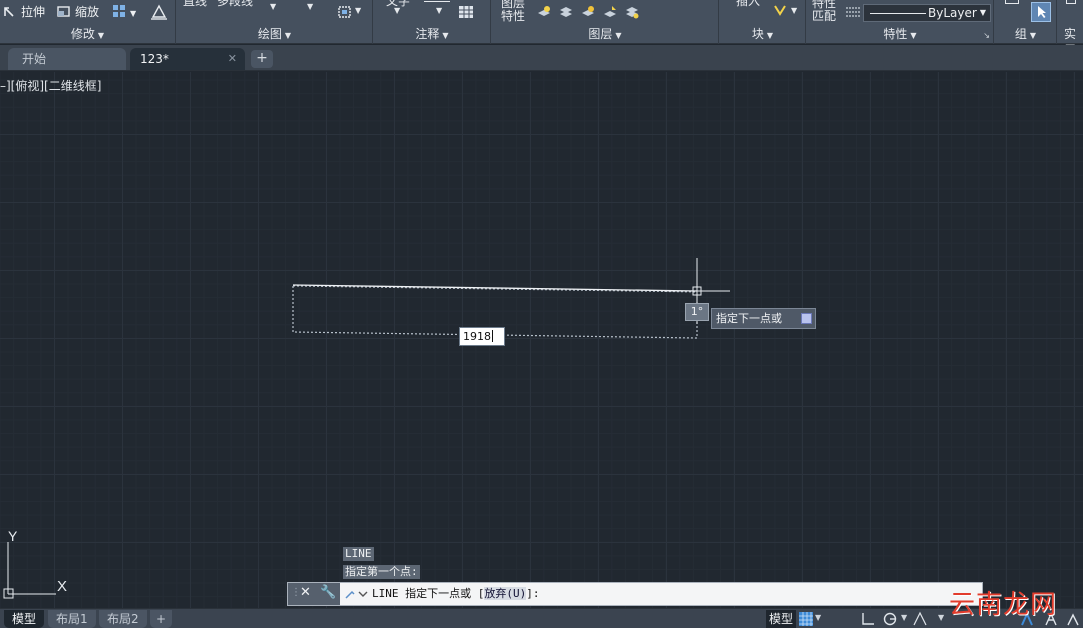 Image resolution: width=1083 pixels, height=628 pixels. What do you see at coordinates (505, 593) in the screenshot?
I see `command-option-undo: 放弃(U)` at bounding box center [505, 593].